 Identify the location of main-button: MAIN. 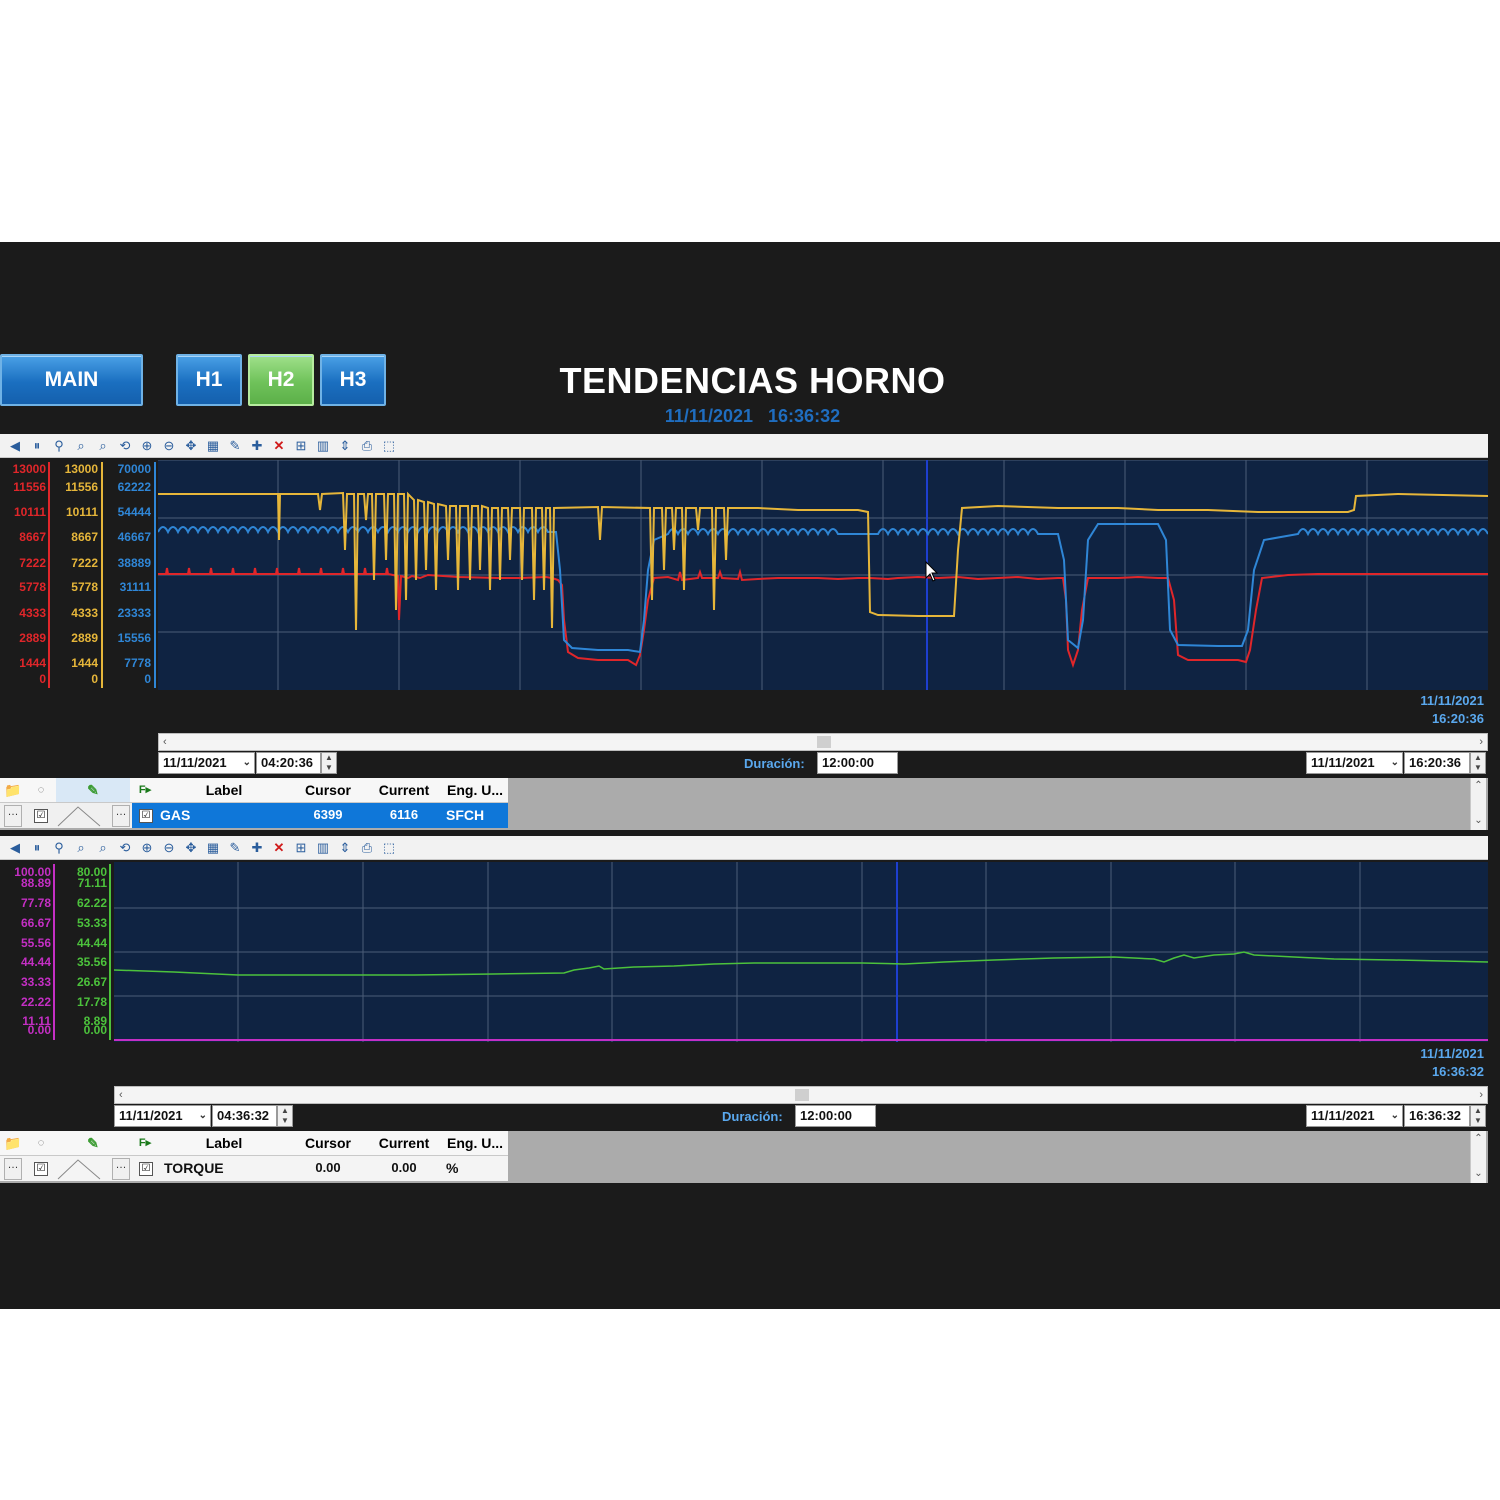
(71, 380).